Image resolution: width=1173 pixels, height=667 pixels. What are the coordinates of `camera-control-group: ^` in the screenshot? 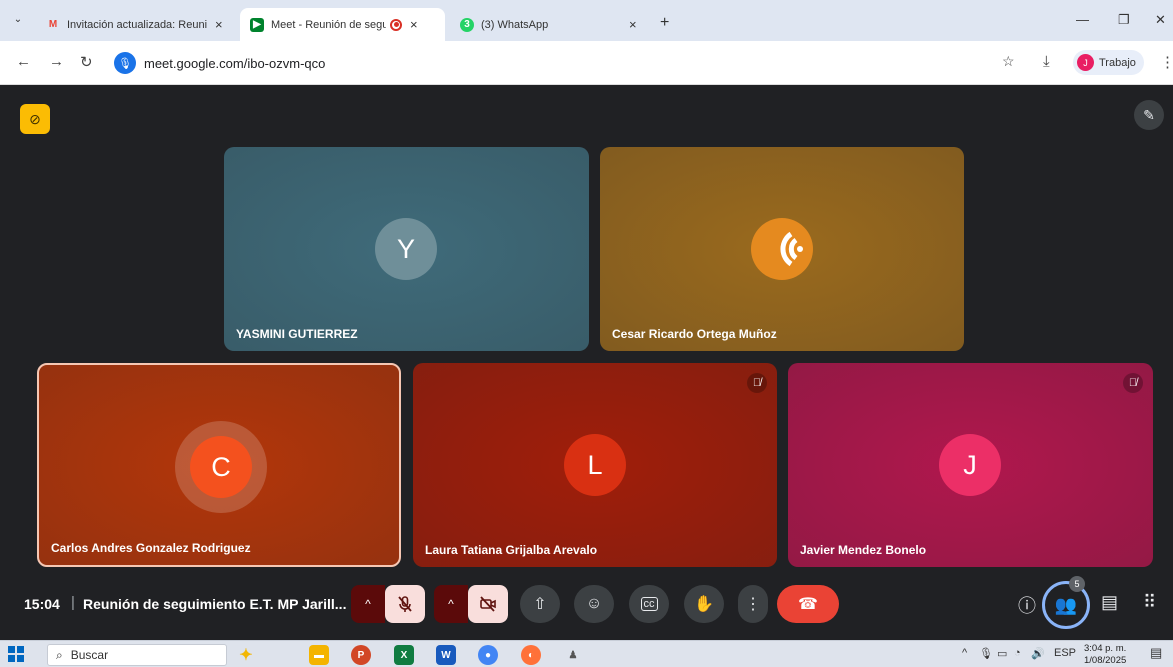 It's located at (471, 604).